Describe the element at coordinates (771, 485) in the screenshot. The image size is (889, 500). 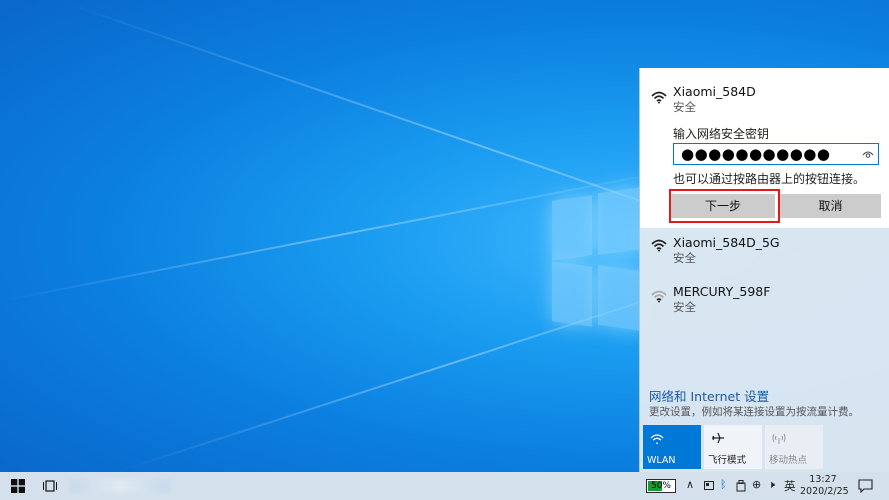
I see `volume-icon: 🕨` at that location.